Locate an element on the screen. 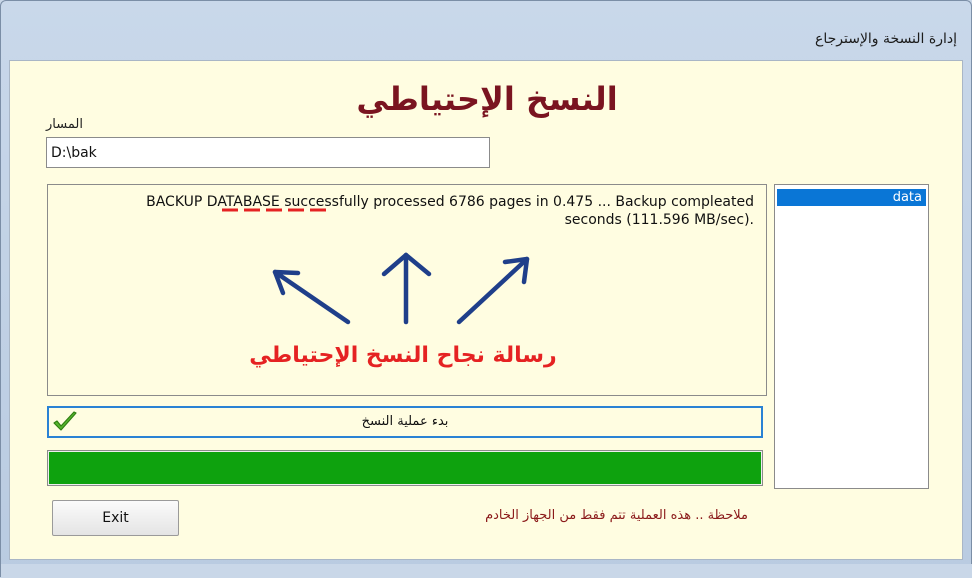 Image resolution: width=972 pixels, height=578 pixels. annotation-label: رسالة نجاح النسخ الإحتياطي is located at coordinates (403, 355).